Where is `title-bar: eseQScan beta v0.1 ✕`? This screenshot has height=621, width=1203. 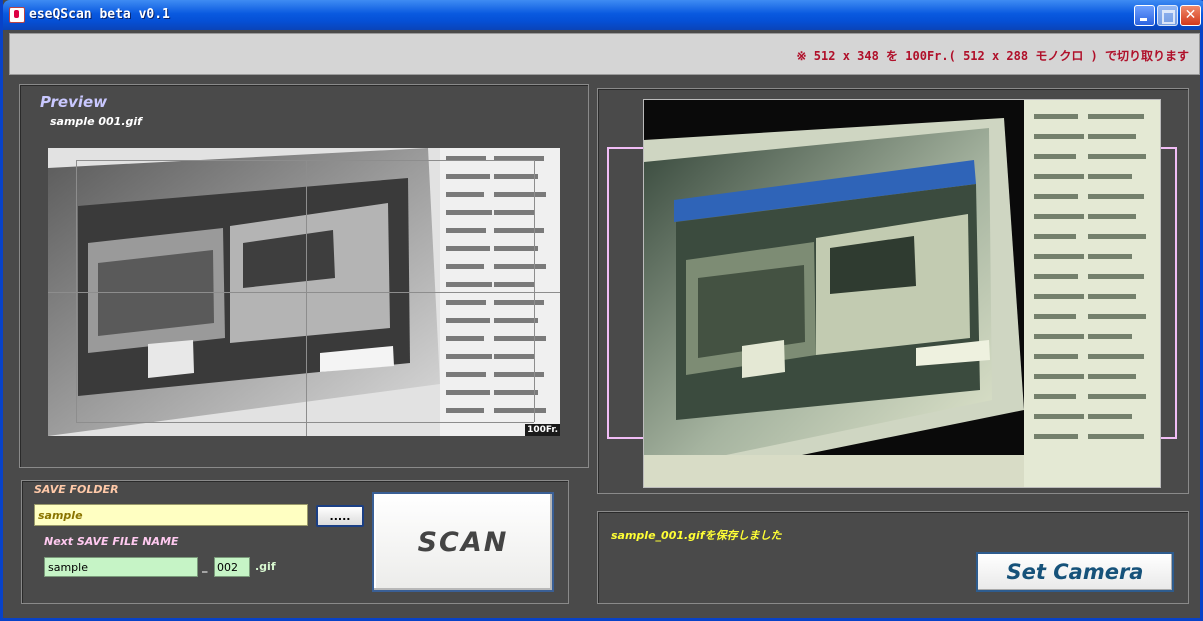
title-bar: eseQScan beta v0.1 ✕ is located at coordinates (603, 15).